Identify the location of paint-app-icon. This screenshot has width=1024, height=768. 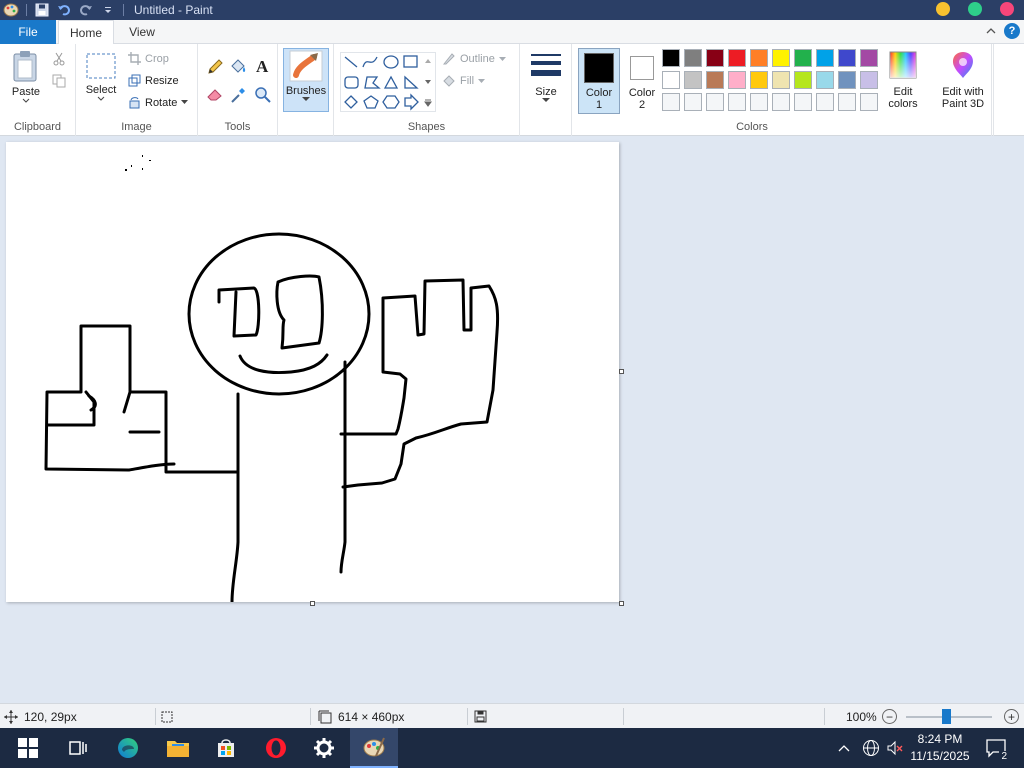
(11, 10).